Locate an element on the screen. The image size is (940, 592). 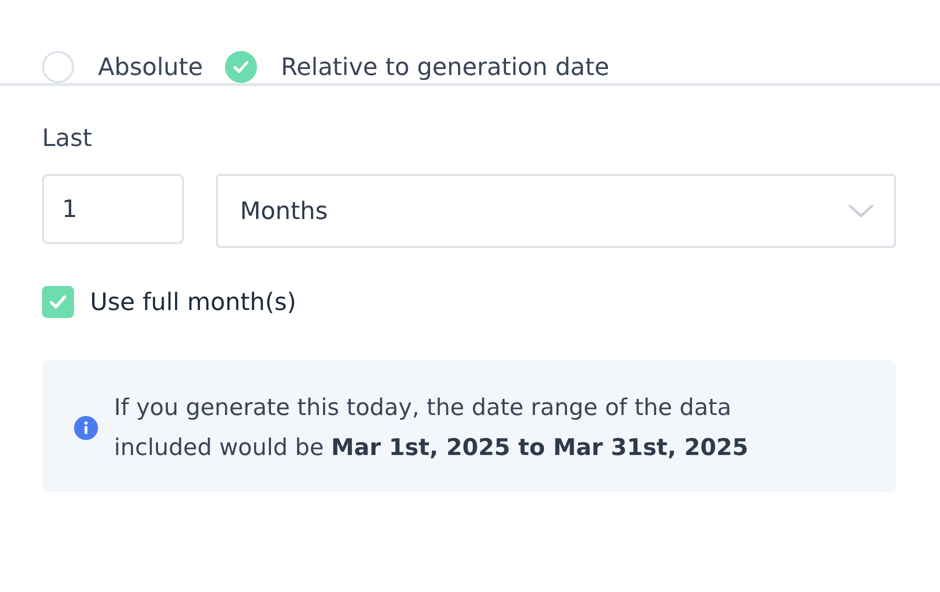
amount-field: 1 is located at coordinates (113, 209).